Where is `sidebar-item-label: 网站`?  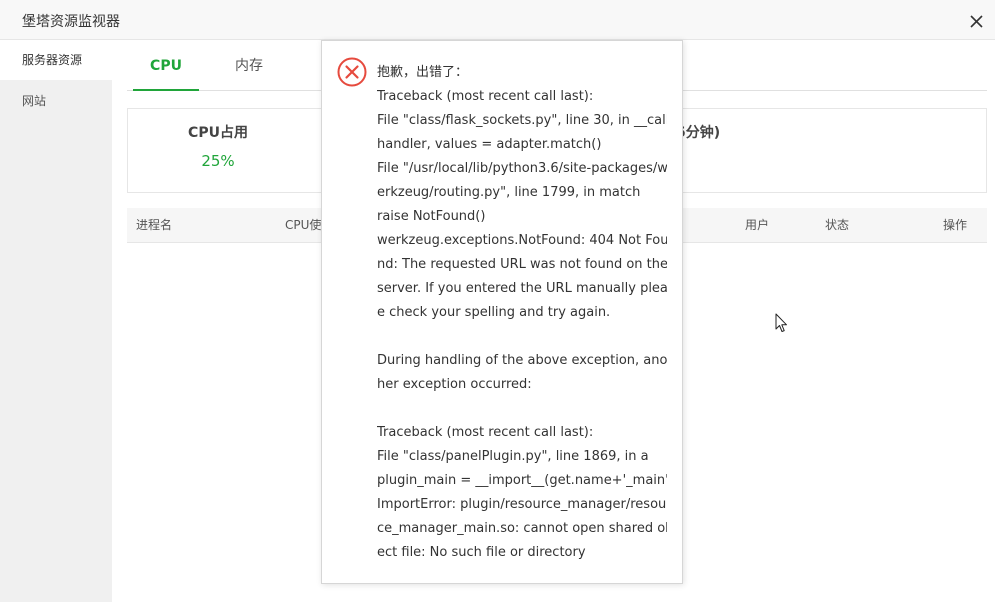
sidebar-item-label: 网站 is located at coordinates (34, 101).